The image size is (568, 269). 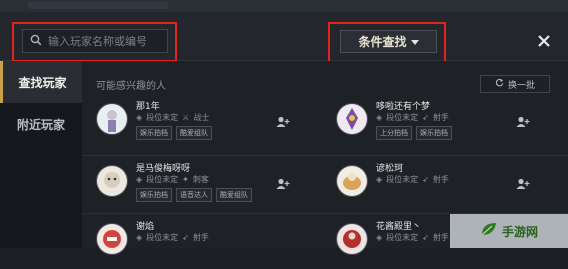 I want to click on player-meta: ◈ 段位未定 ⚔ 战士, so click(x=172, y=117).